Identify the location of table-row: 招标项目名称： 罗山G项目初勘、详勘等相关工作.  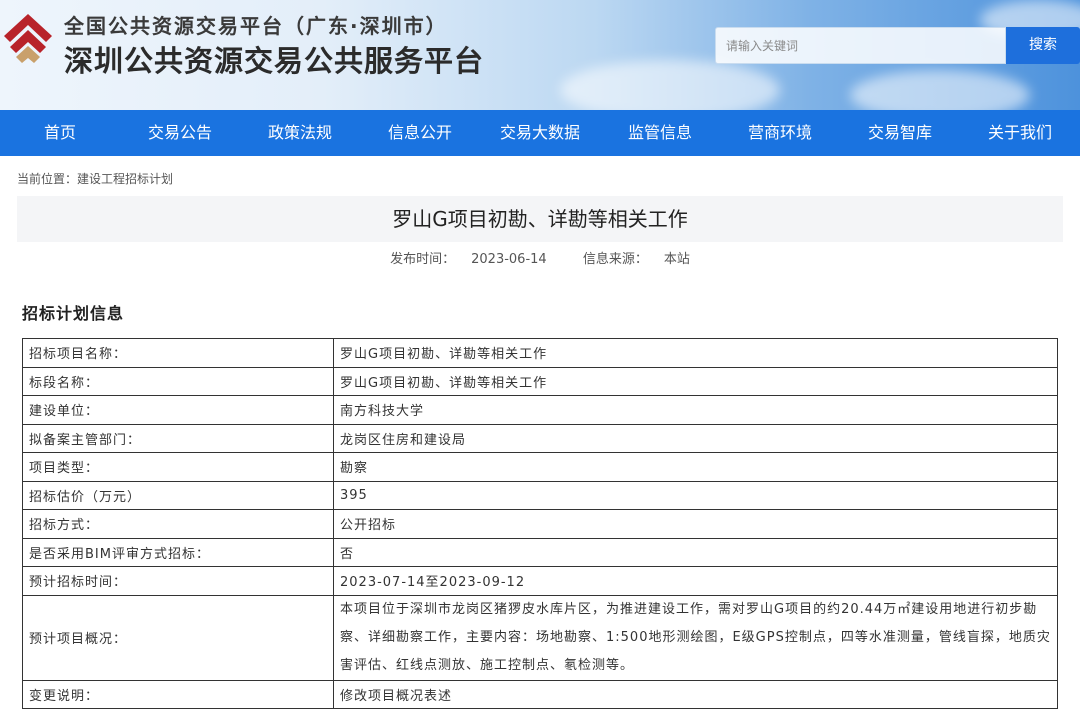
(540, 353).